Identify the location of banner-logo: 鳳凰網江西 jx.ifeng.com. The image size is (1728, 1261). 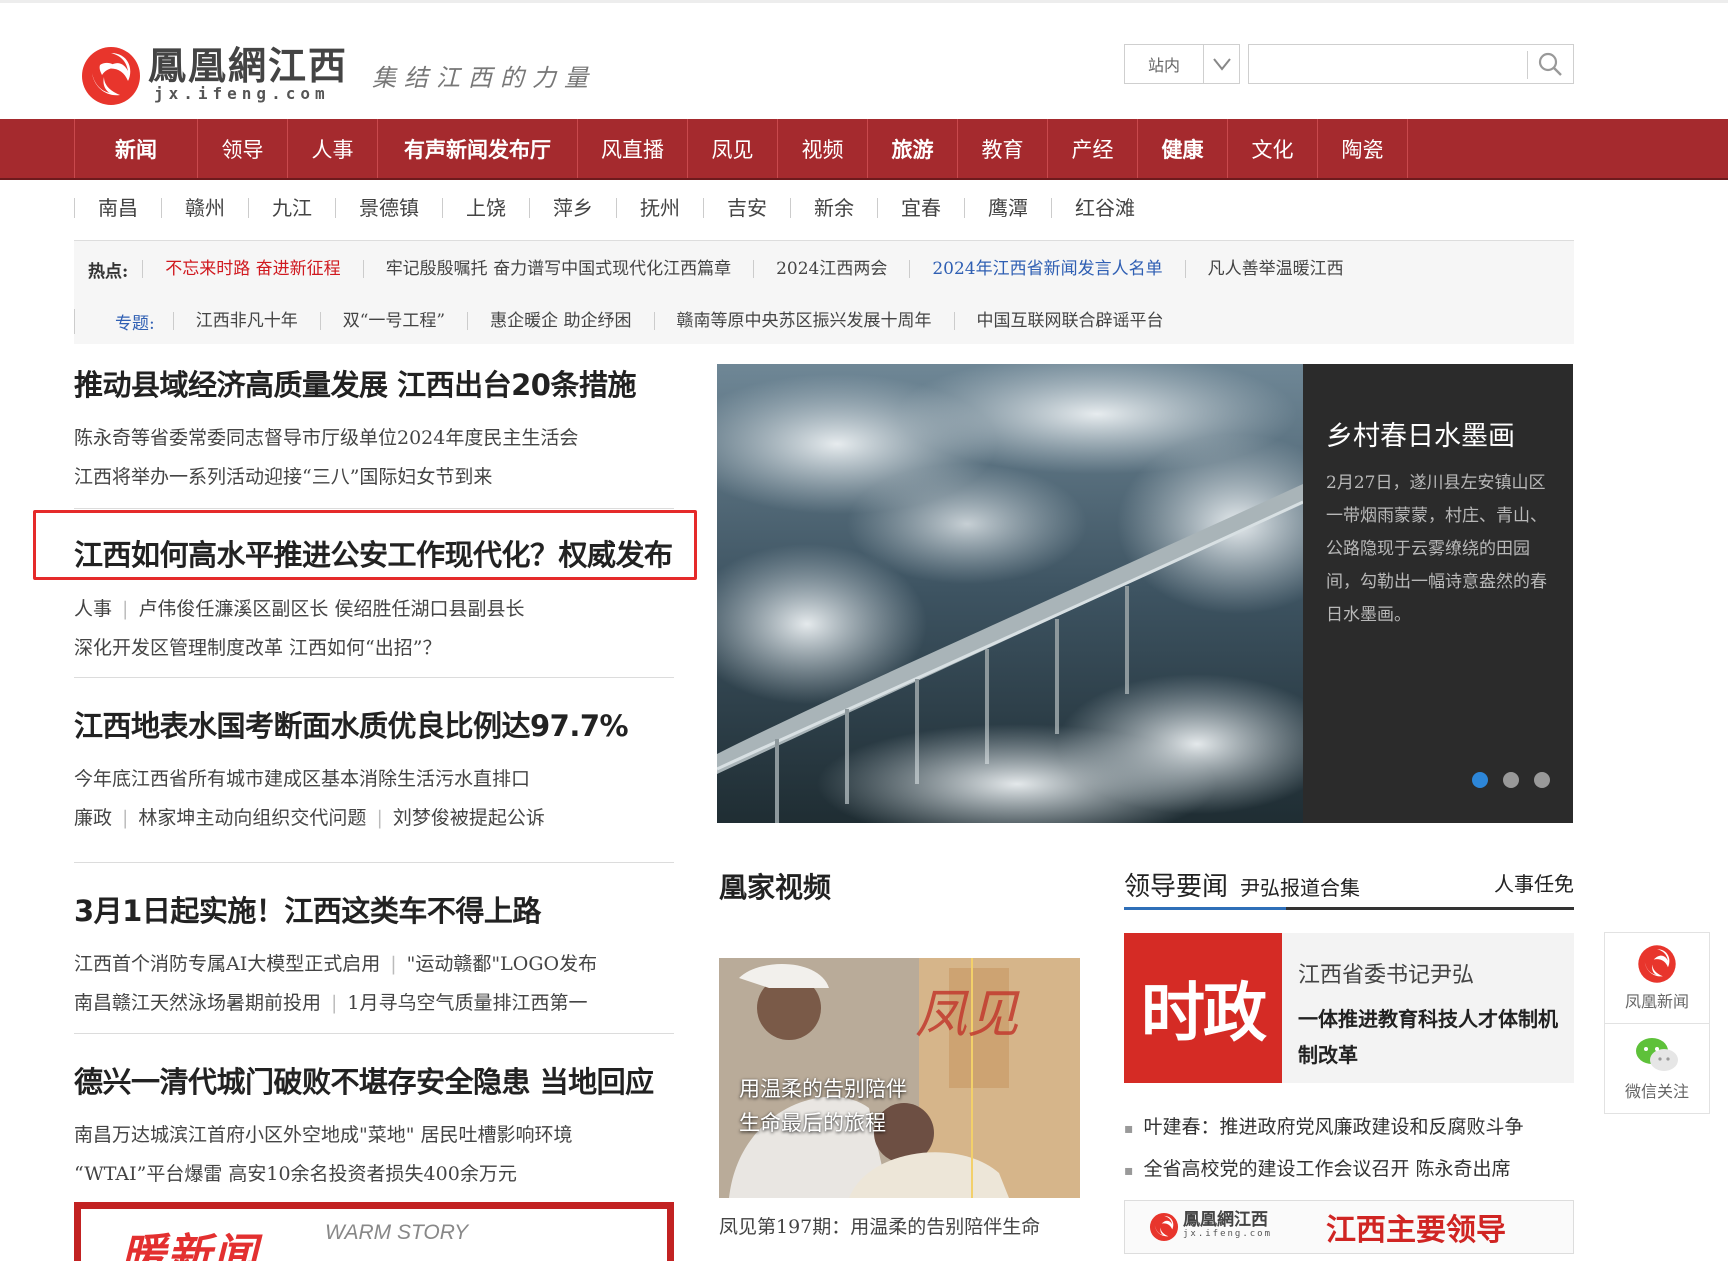
(1210, 1227).